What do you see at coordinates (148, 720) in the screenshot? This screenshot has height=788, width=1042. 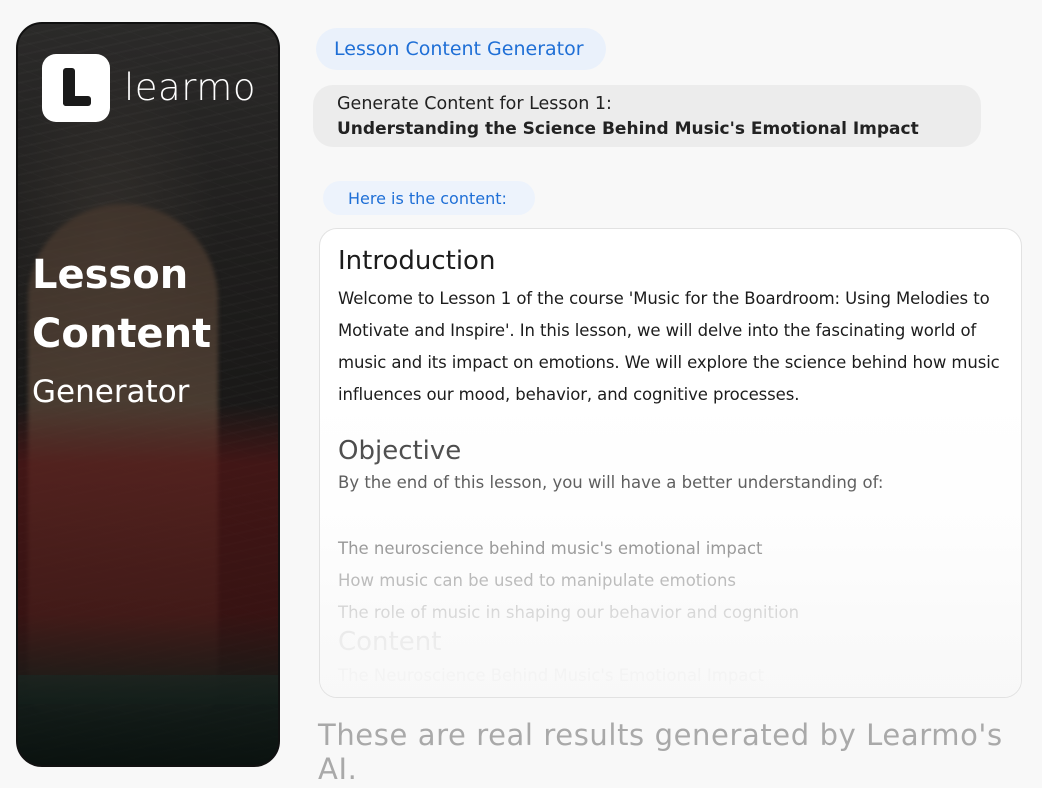 I see `background-photo-skirt` at bounding box center [148, 720].